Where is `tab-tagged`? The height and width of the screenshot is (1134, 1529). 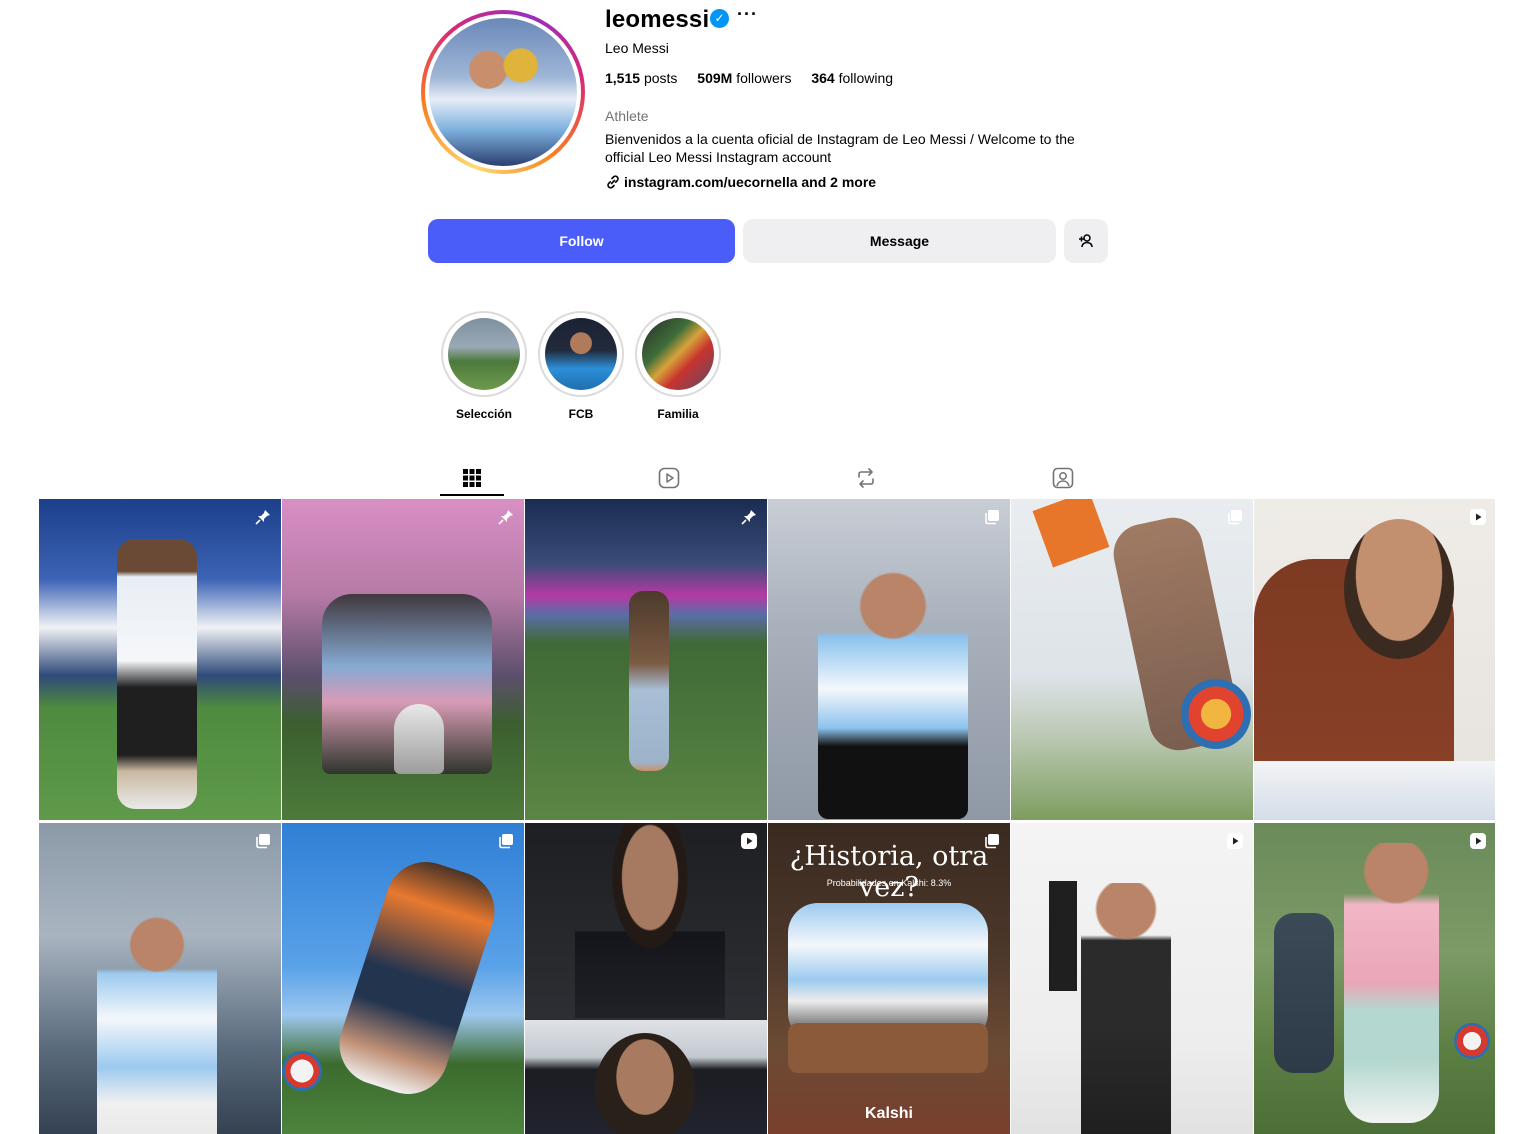
tab-tagged is located at coordinates (1063, 478).